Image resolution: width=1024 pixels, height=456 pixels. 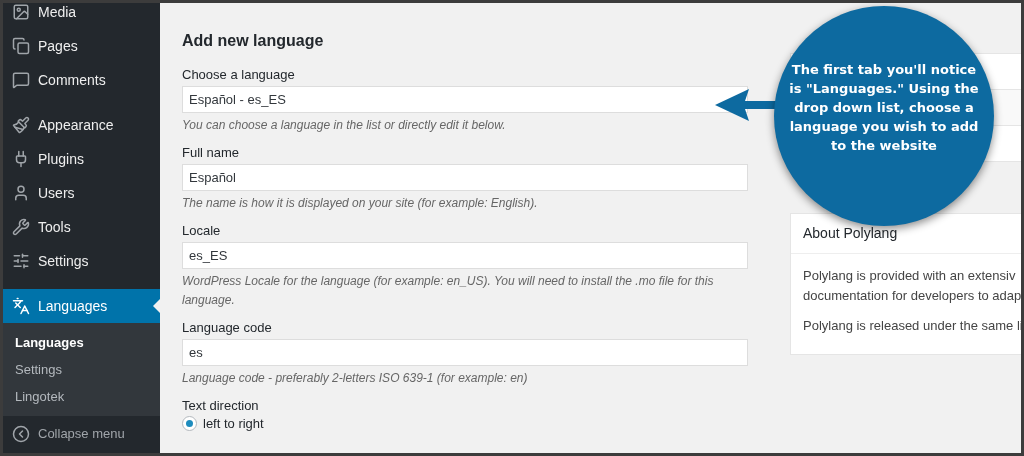 I want to click on sidebar-item: Comments, so click(x=81, y=80).